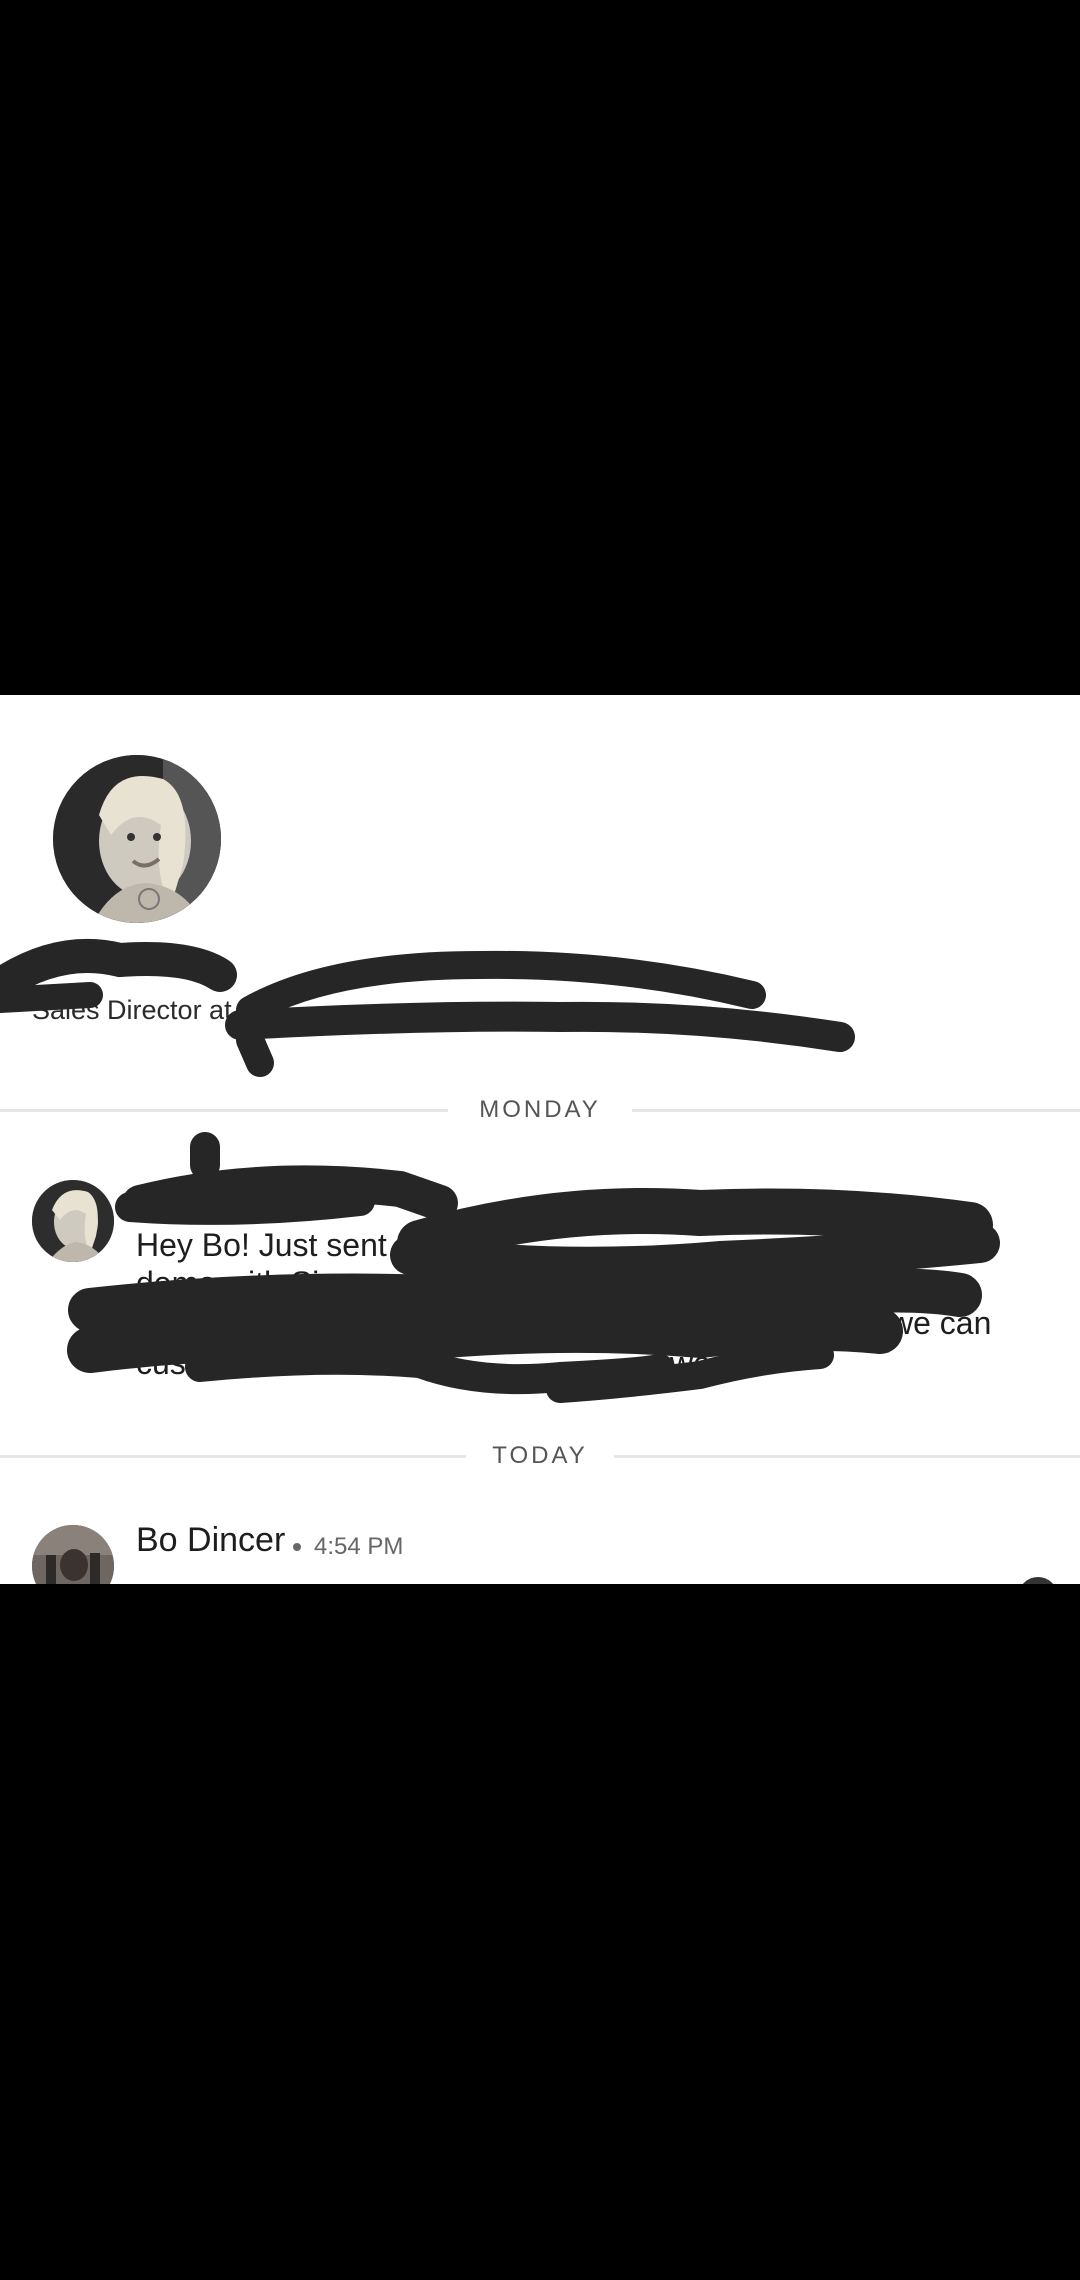 The image size is (1080, 2280). What do you see at coordinates (941, 1323) in the screenshot?
I see `message-text-line: we can` at bounding box center [941, 1323].